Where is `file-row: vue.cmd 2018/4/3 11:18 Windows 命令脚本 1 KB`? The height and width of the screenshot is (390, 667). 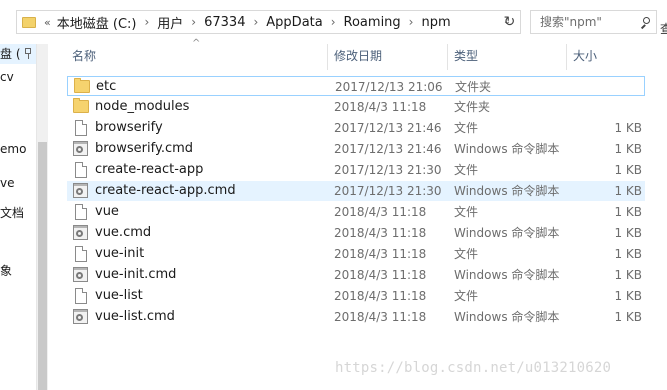
file-row: vue.cmd 2018/4/3 11:18 Windows 命令脚本 1 KB is located at coordinates (356, 233).